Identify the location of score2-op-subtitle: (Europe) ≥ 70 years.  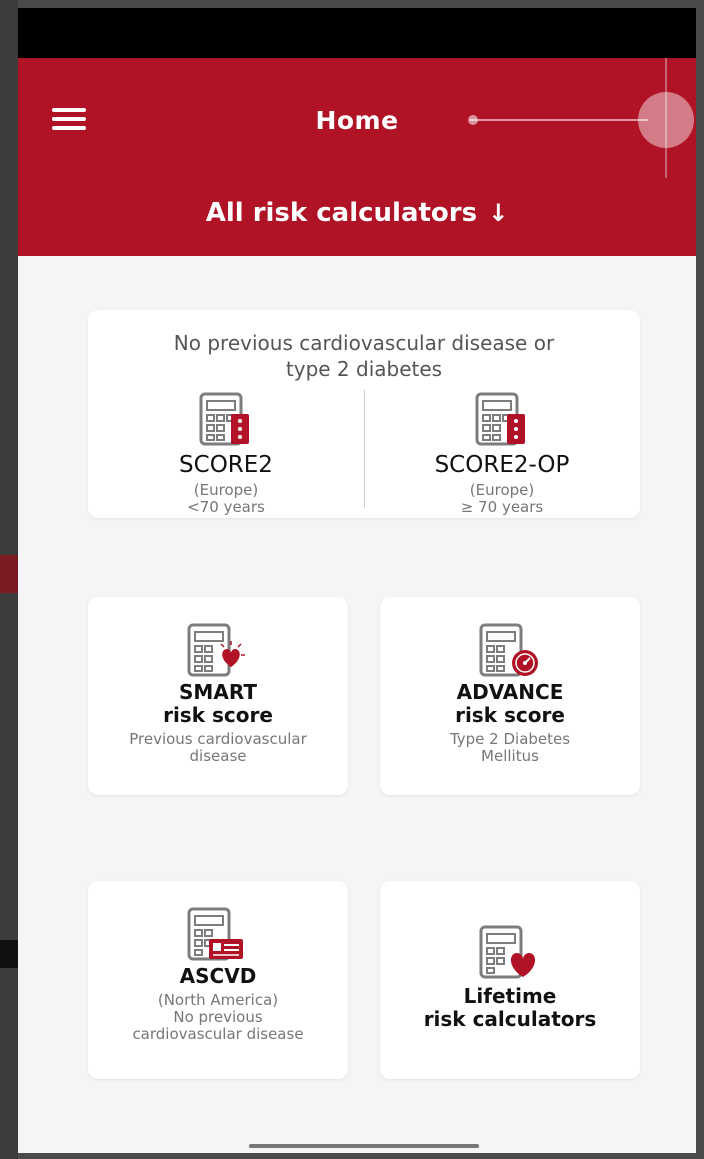
(502, 498).